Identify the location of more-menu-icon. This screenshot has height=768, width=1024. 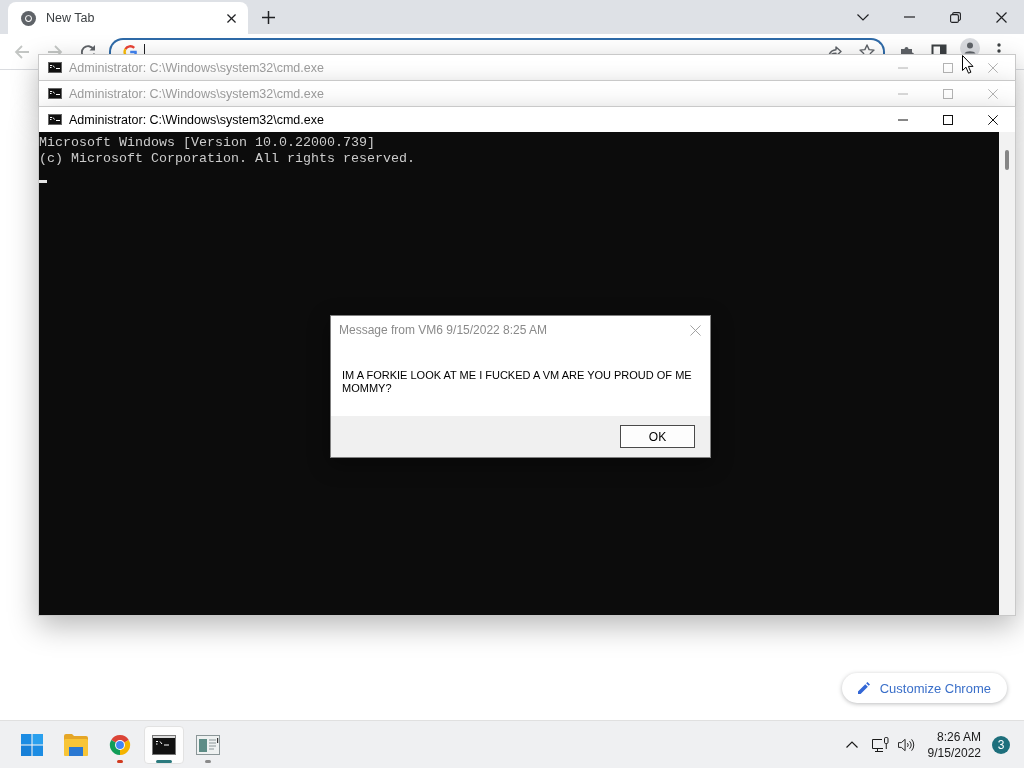
(999, 48).